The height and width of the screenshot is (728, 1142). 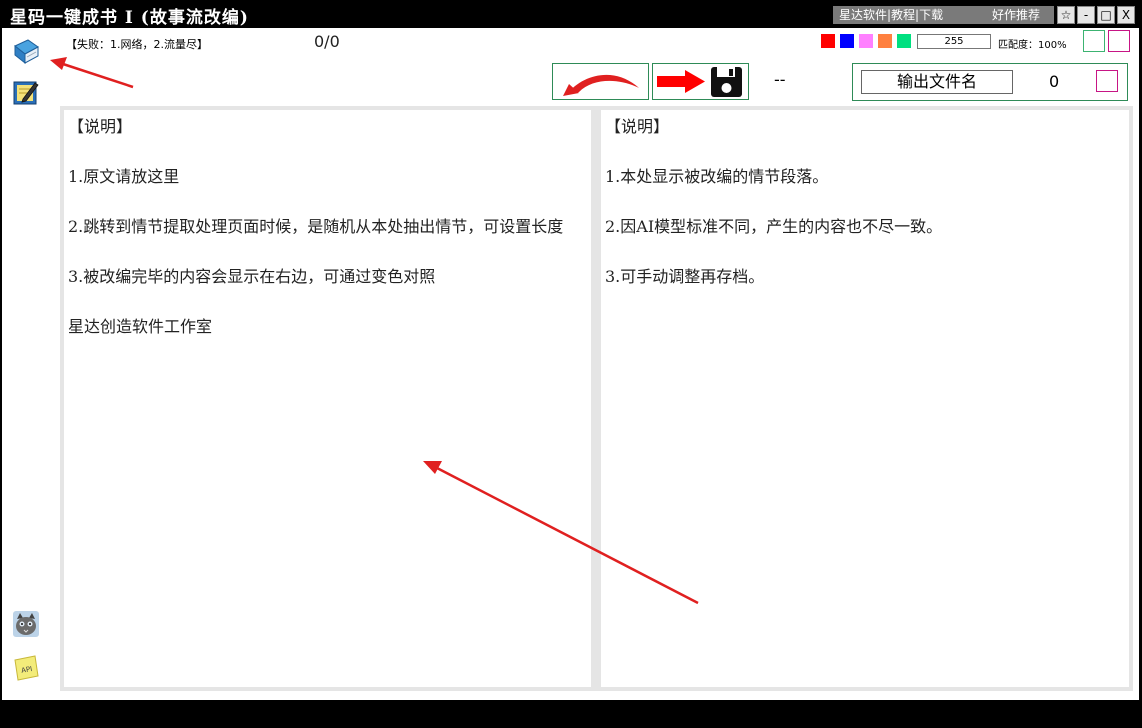 What do you see at coordinates (885, 41) in the screenshot?
I see `color-swatch-orange` at bounding box center [885, 41].